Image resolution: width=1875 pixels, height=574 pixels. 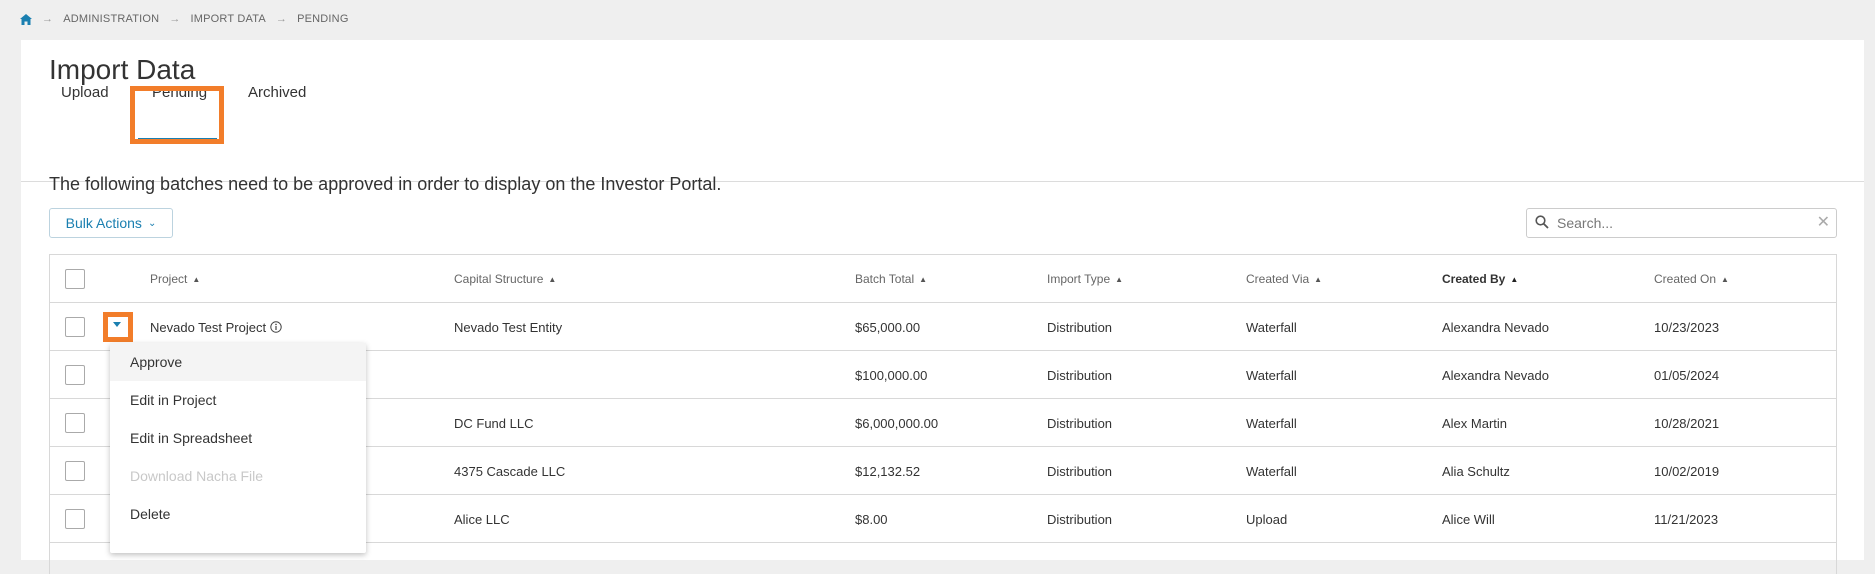 I want to click on close-icon: ✕, so click(x=1823, y=223).